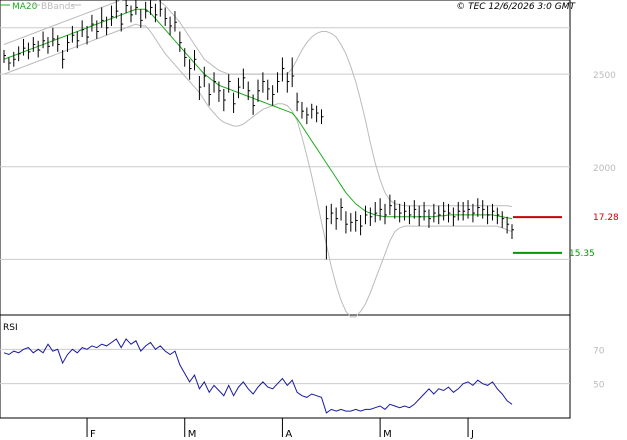  I want to click on rsi-line-group, so click(258, 376).